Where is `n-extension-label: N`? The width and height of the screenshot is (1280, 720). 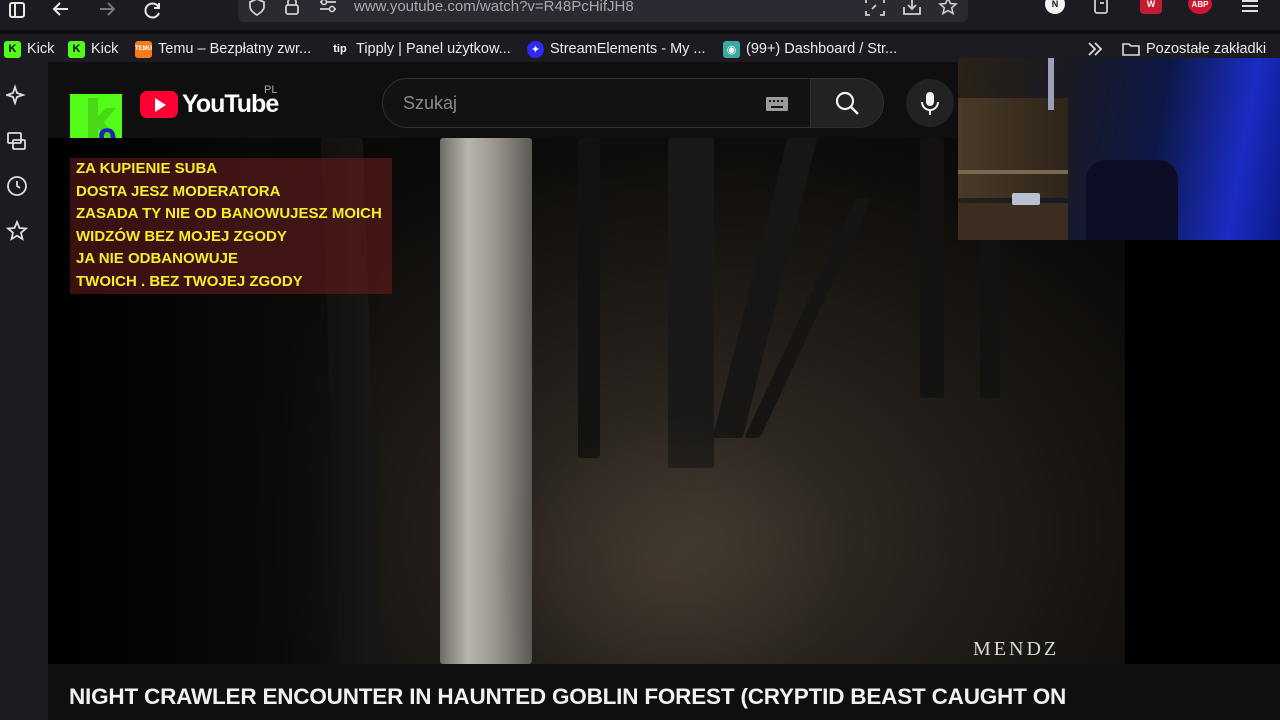
n-extension-label: N is located at coordinates (1055, 4).